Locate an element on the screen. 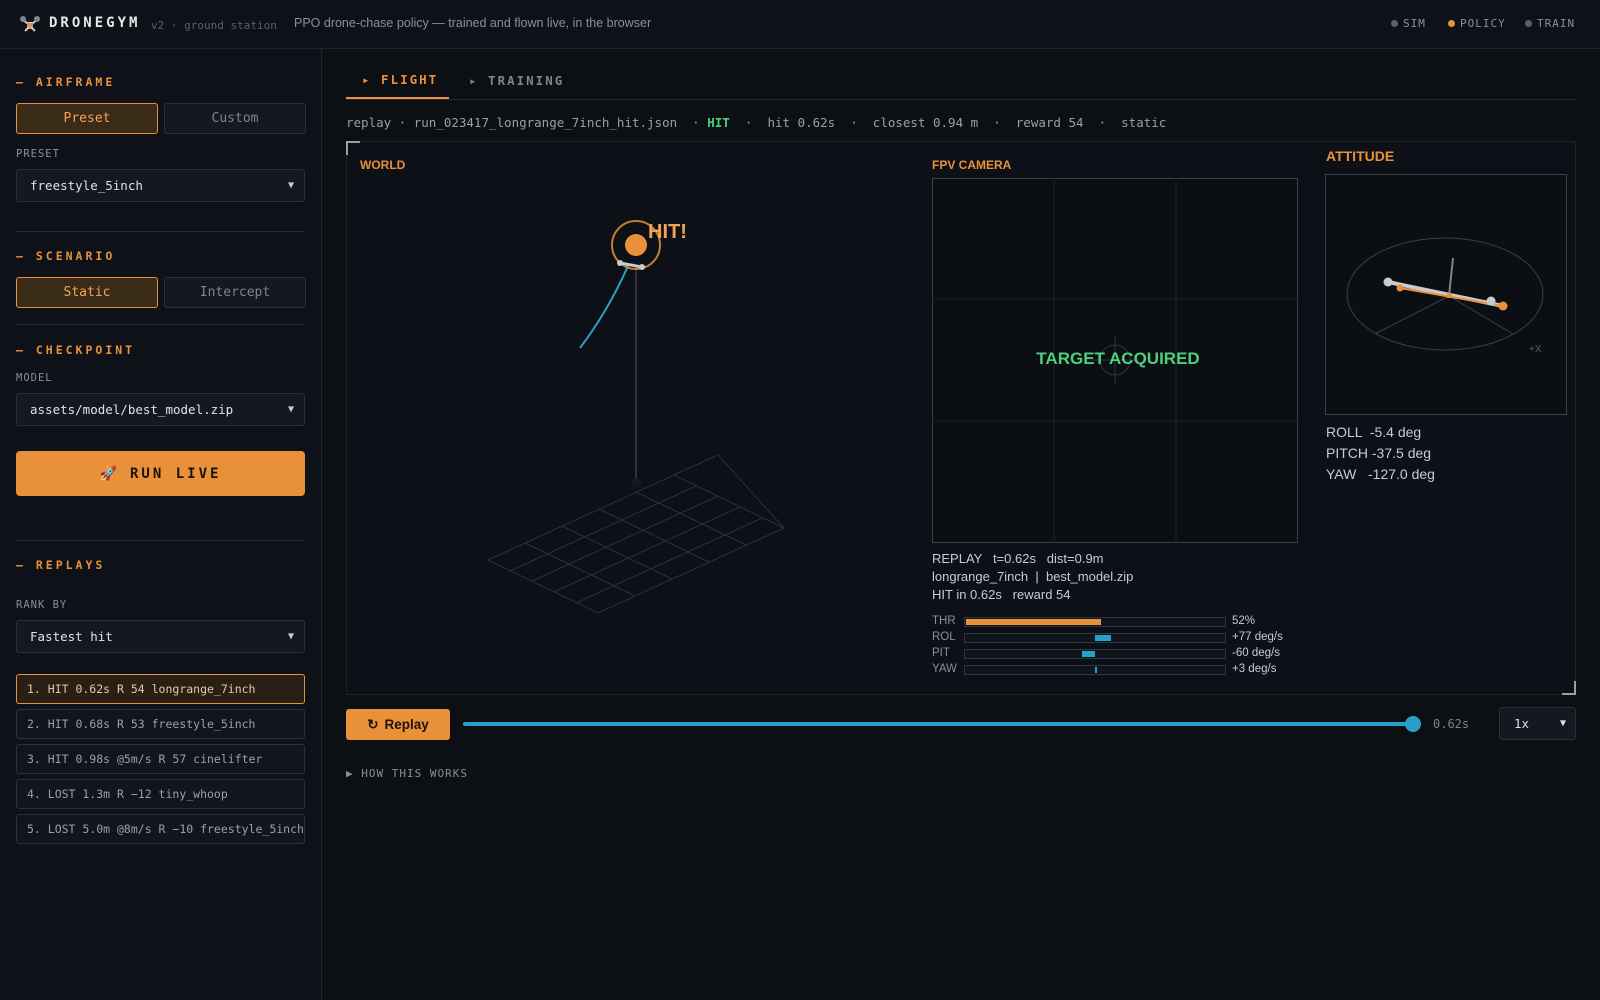 This screenshot has width=1600, height=1000. axis-label: +X is located at coordinates (1535, 349).